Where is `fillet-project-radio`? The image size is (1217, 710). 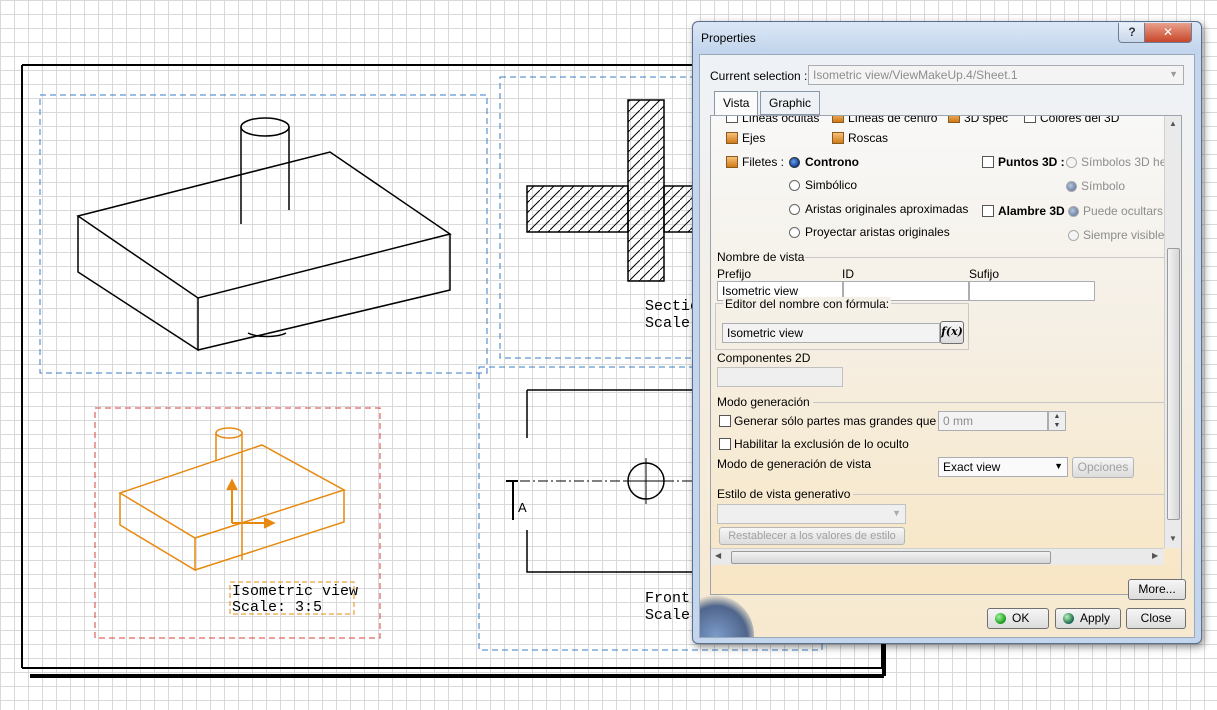 fillet-project-radio is located at coordinates (794, 232).